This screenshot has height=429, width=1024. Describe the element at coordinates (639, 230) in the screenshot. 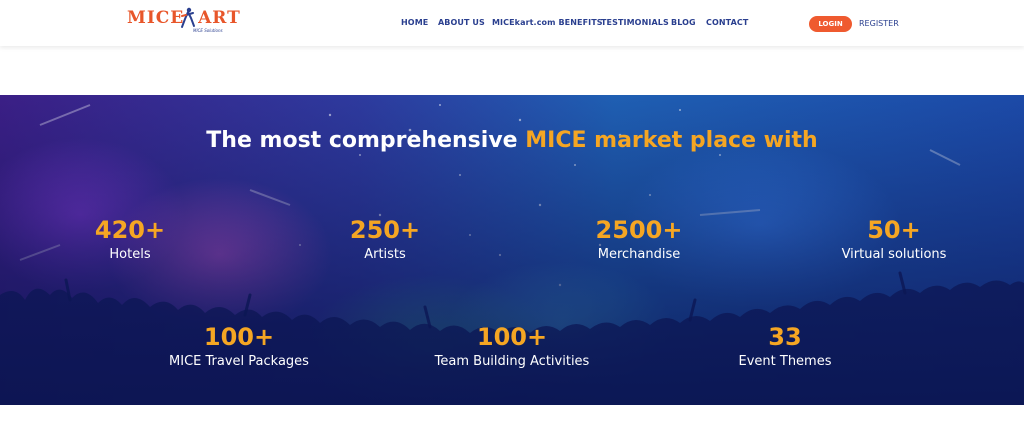

I see `stat-number: 2500+` at that location.